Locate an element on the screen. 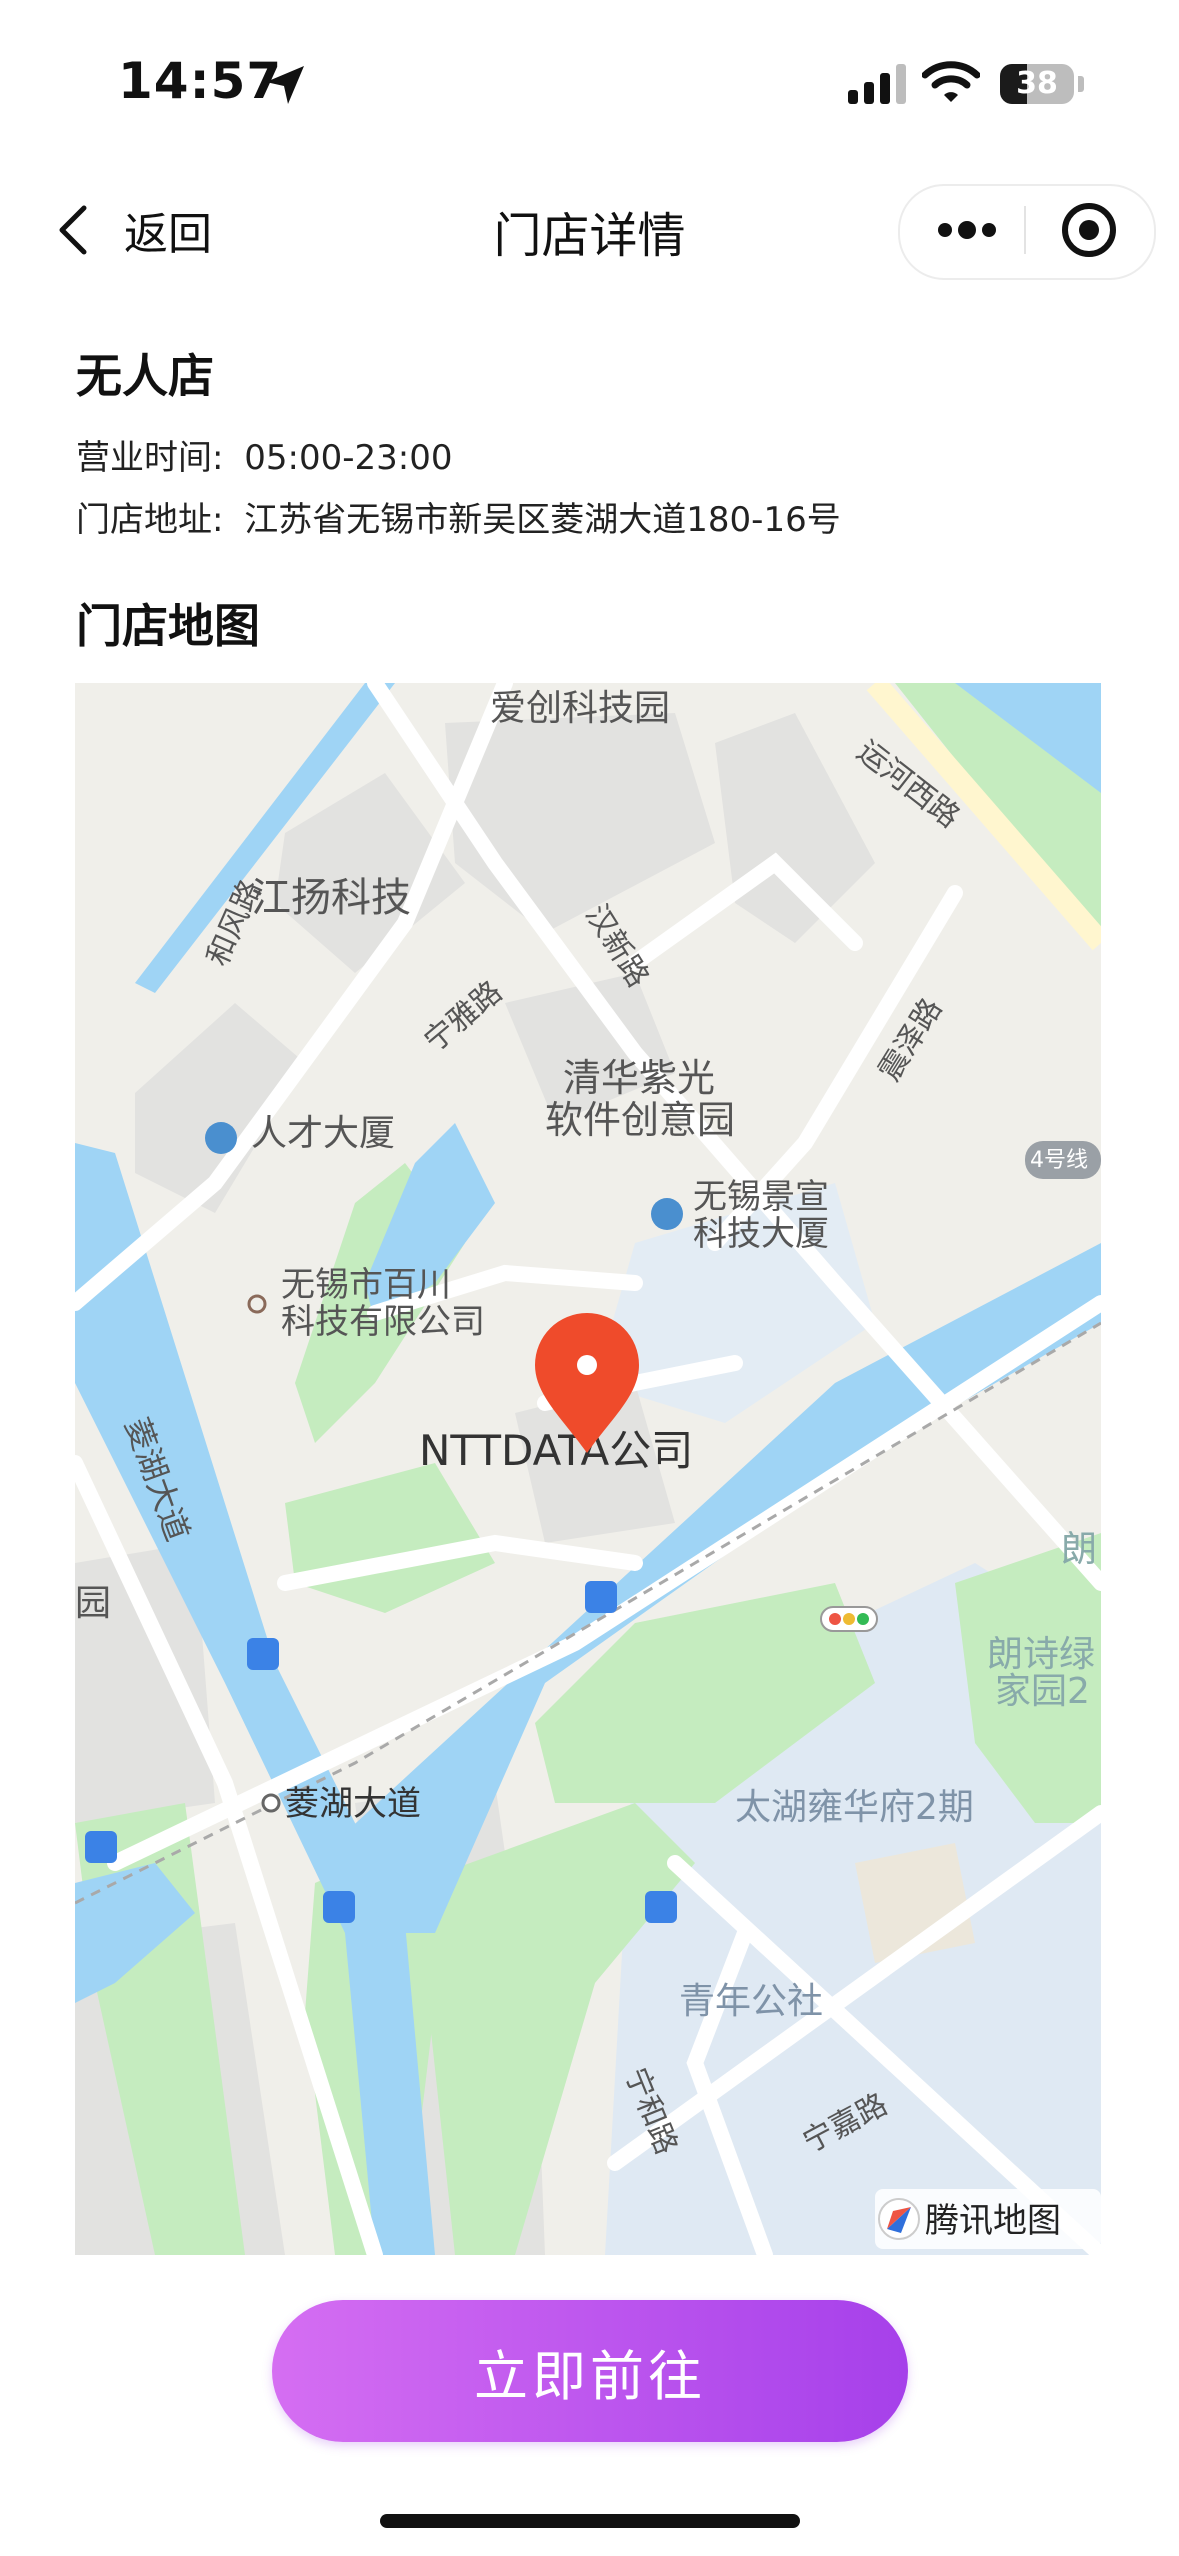 This screenshot has width=1179, height=2556. target-close-icon is located at coordinates (1089, 230).